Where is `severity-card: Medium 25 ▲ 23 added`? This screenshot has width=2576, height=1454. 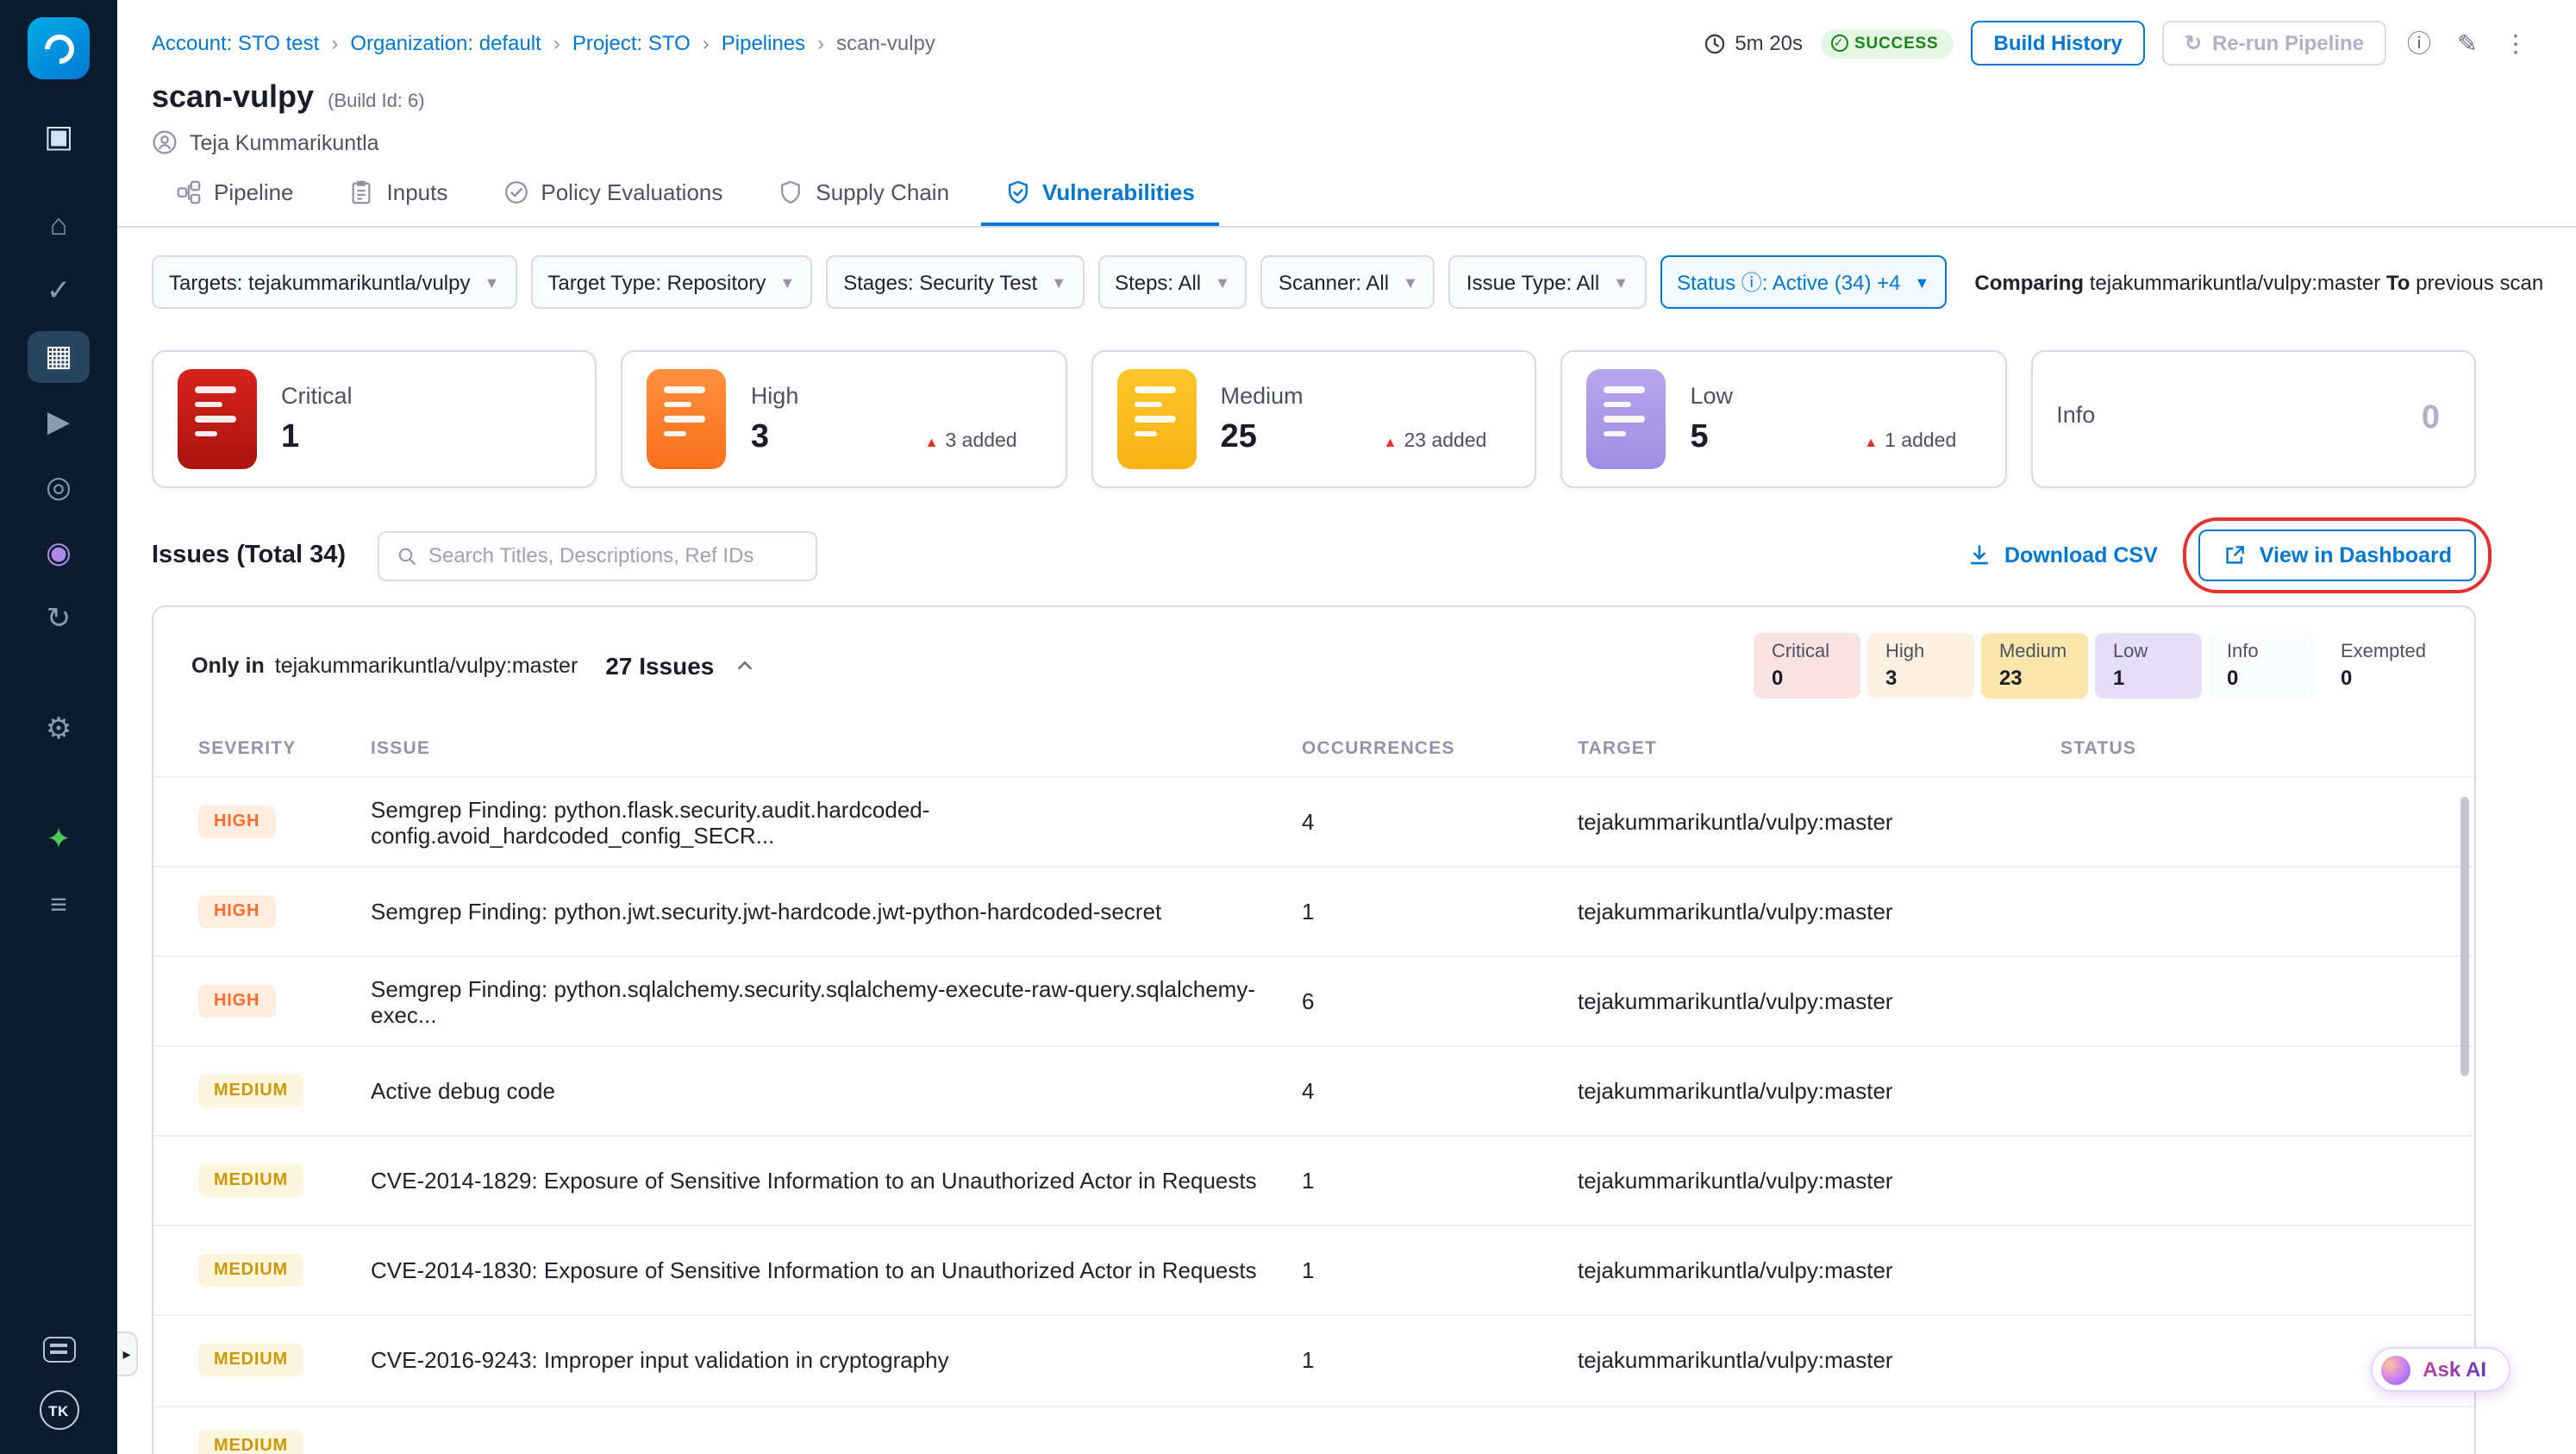 severity-card: Medium 25 ▲ 23 added is located at coordinates (1314, 419).